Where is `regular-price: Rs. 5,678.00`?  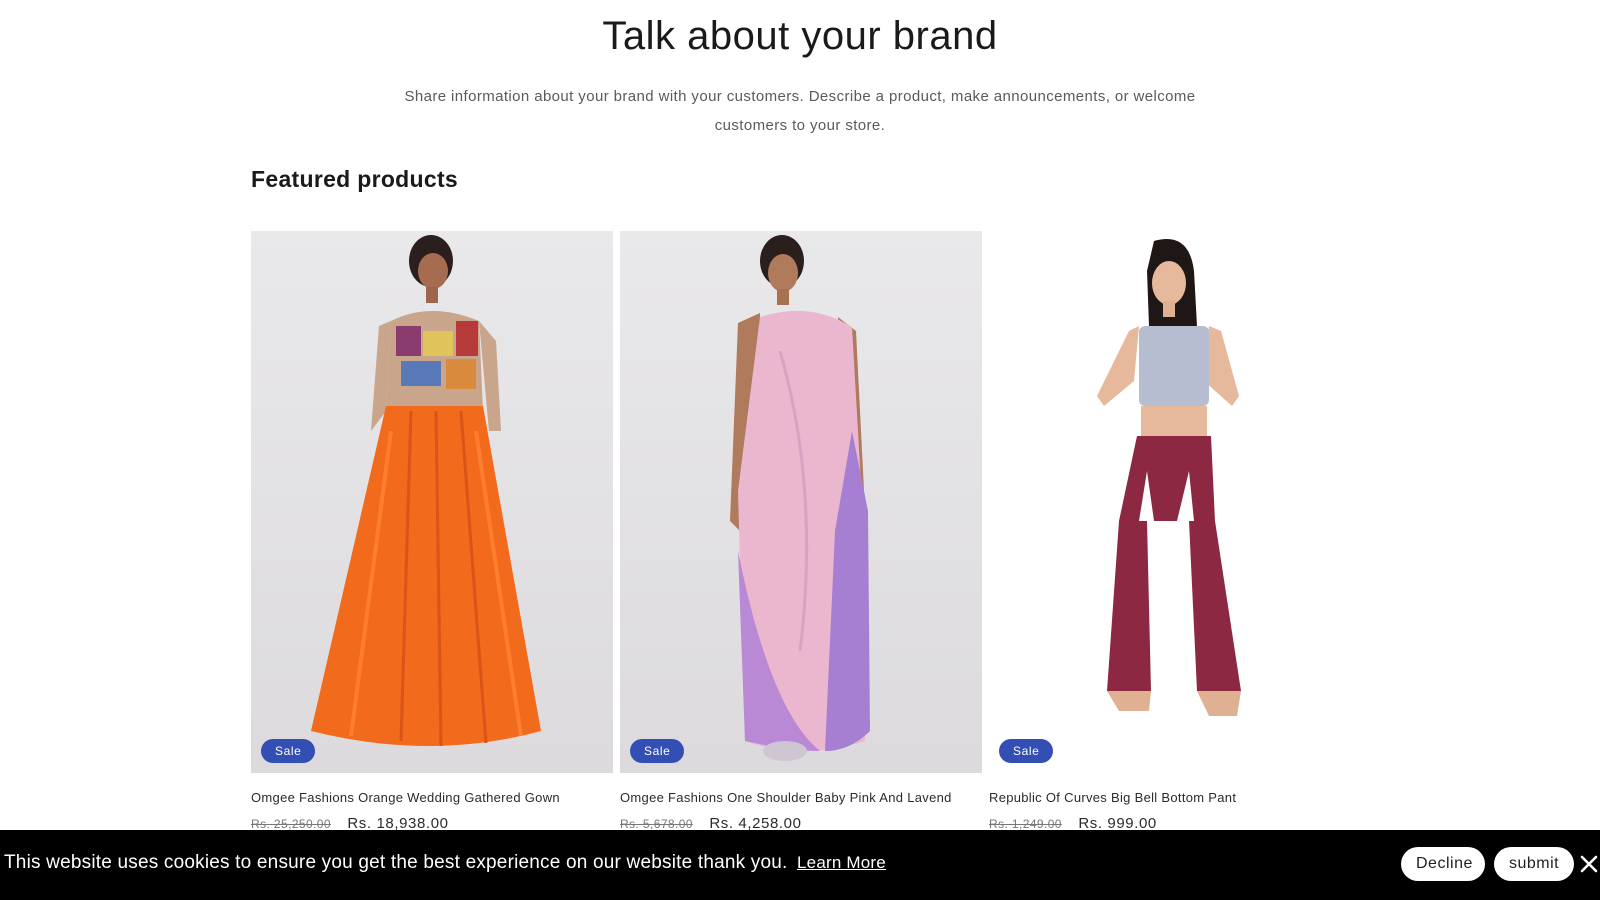
regular-price: Rs. 5,678.00 is located at coordinates (656, 824).